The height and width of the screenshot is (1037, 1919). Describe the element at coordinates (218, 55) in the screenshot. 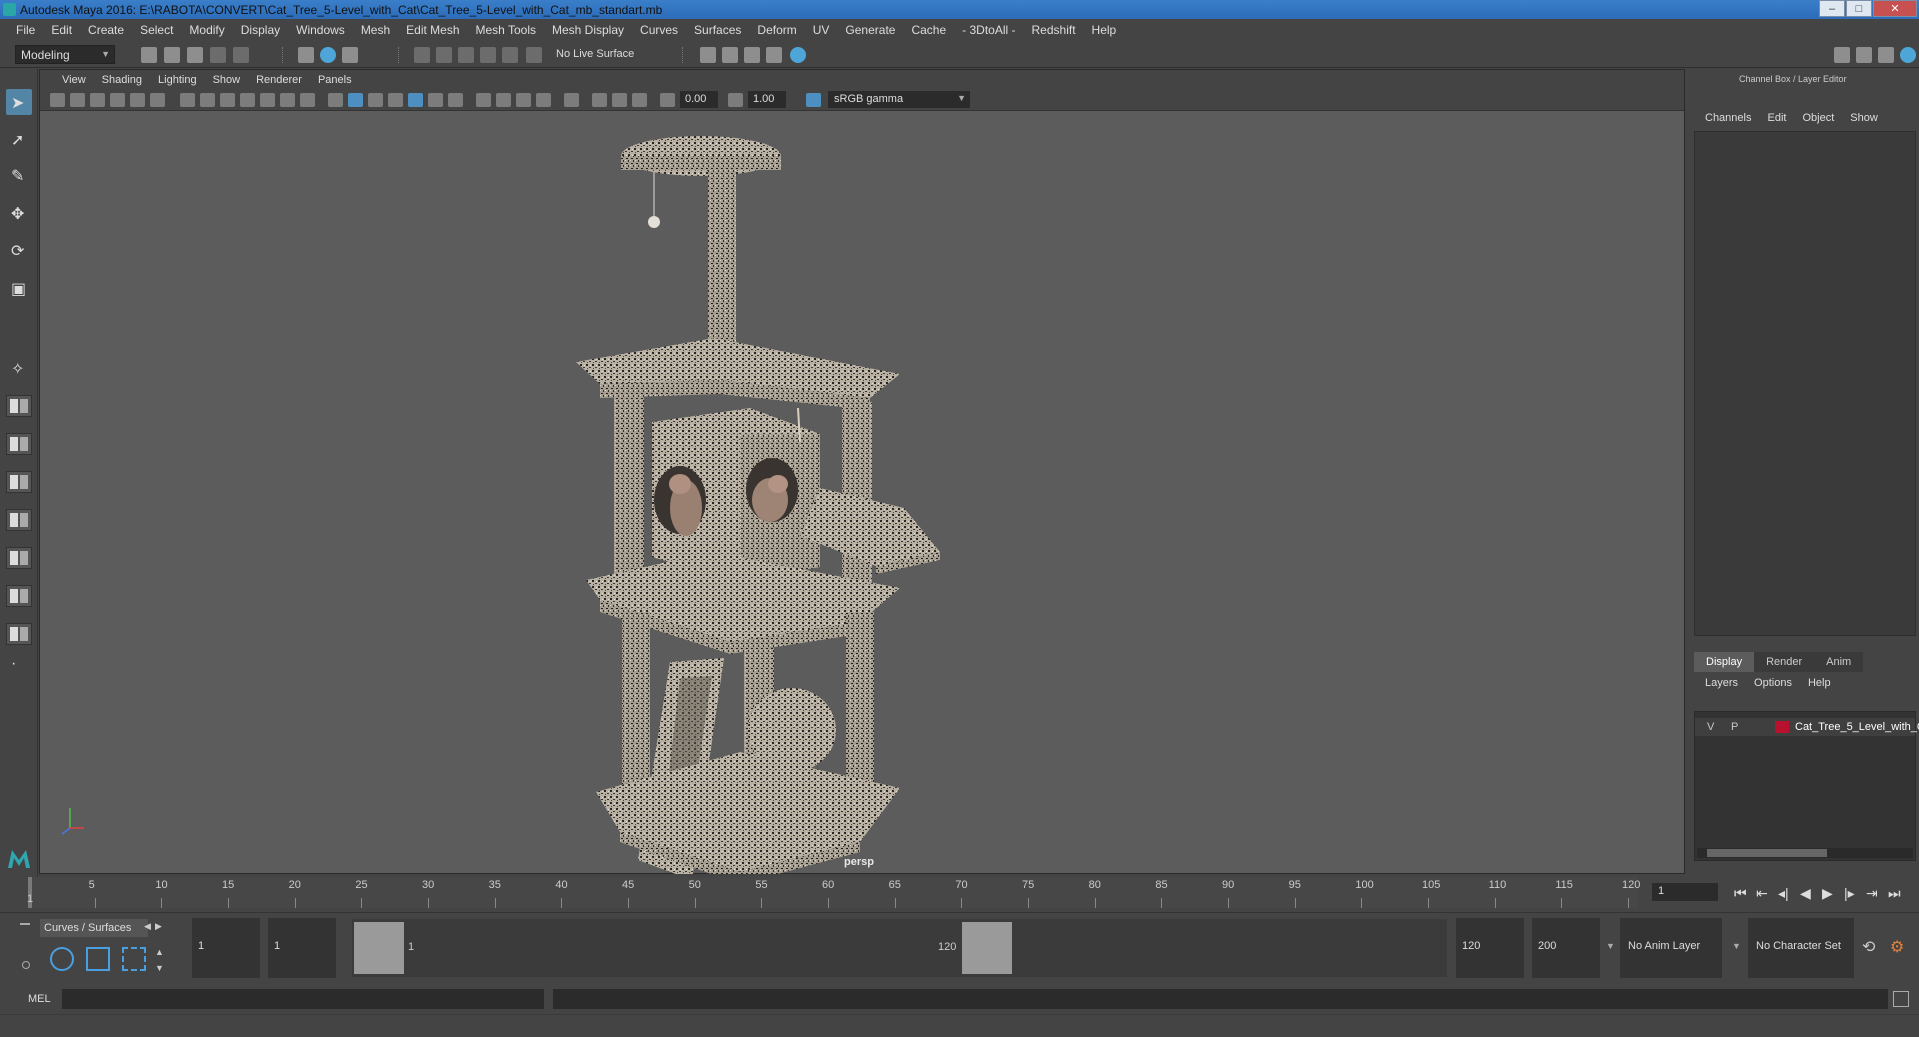

I see `undo-icon` at that location.